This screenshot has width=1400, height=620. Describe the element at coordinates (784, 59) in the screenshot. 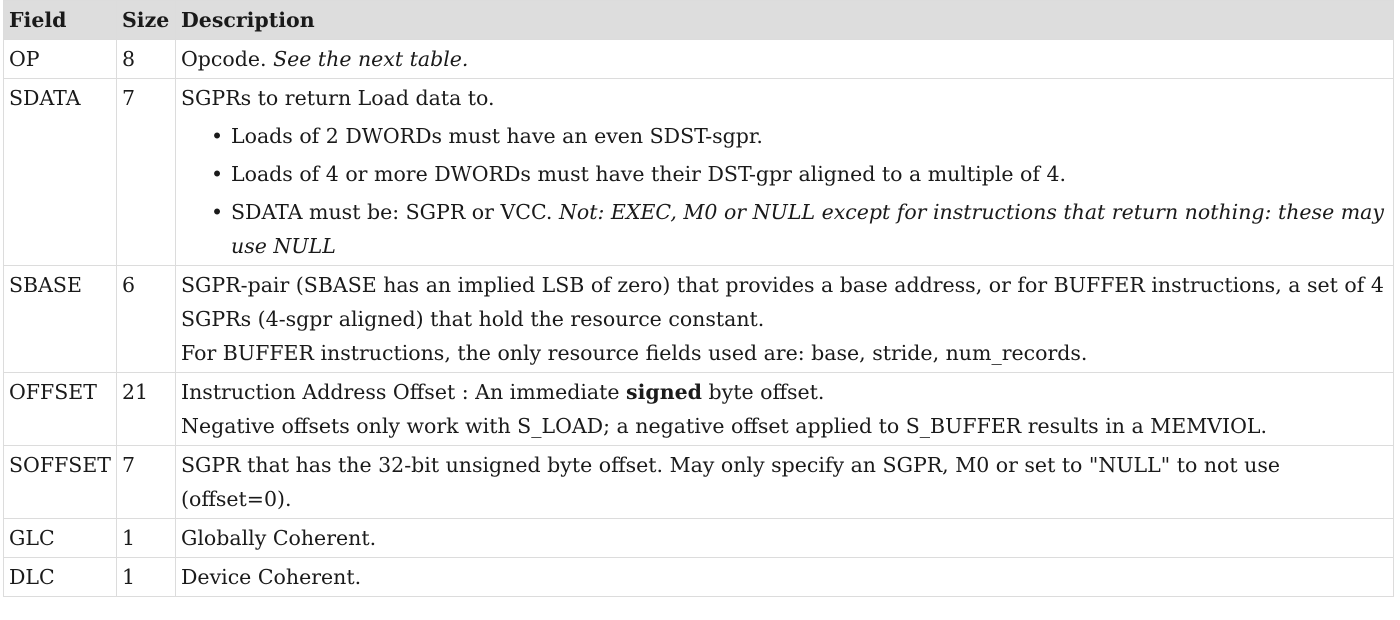

I see `cell-description: Opcode. See the next table.` at that location.